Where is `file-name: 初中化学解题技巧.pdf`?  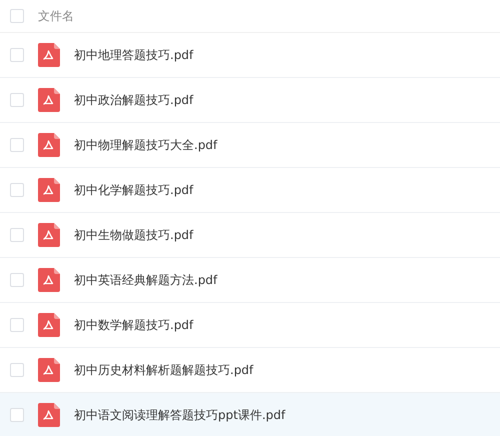
file-name: 初中化学解题技巧.pdf is located at coordinates (134, 190).